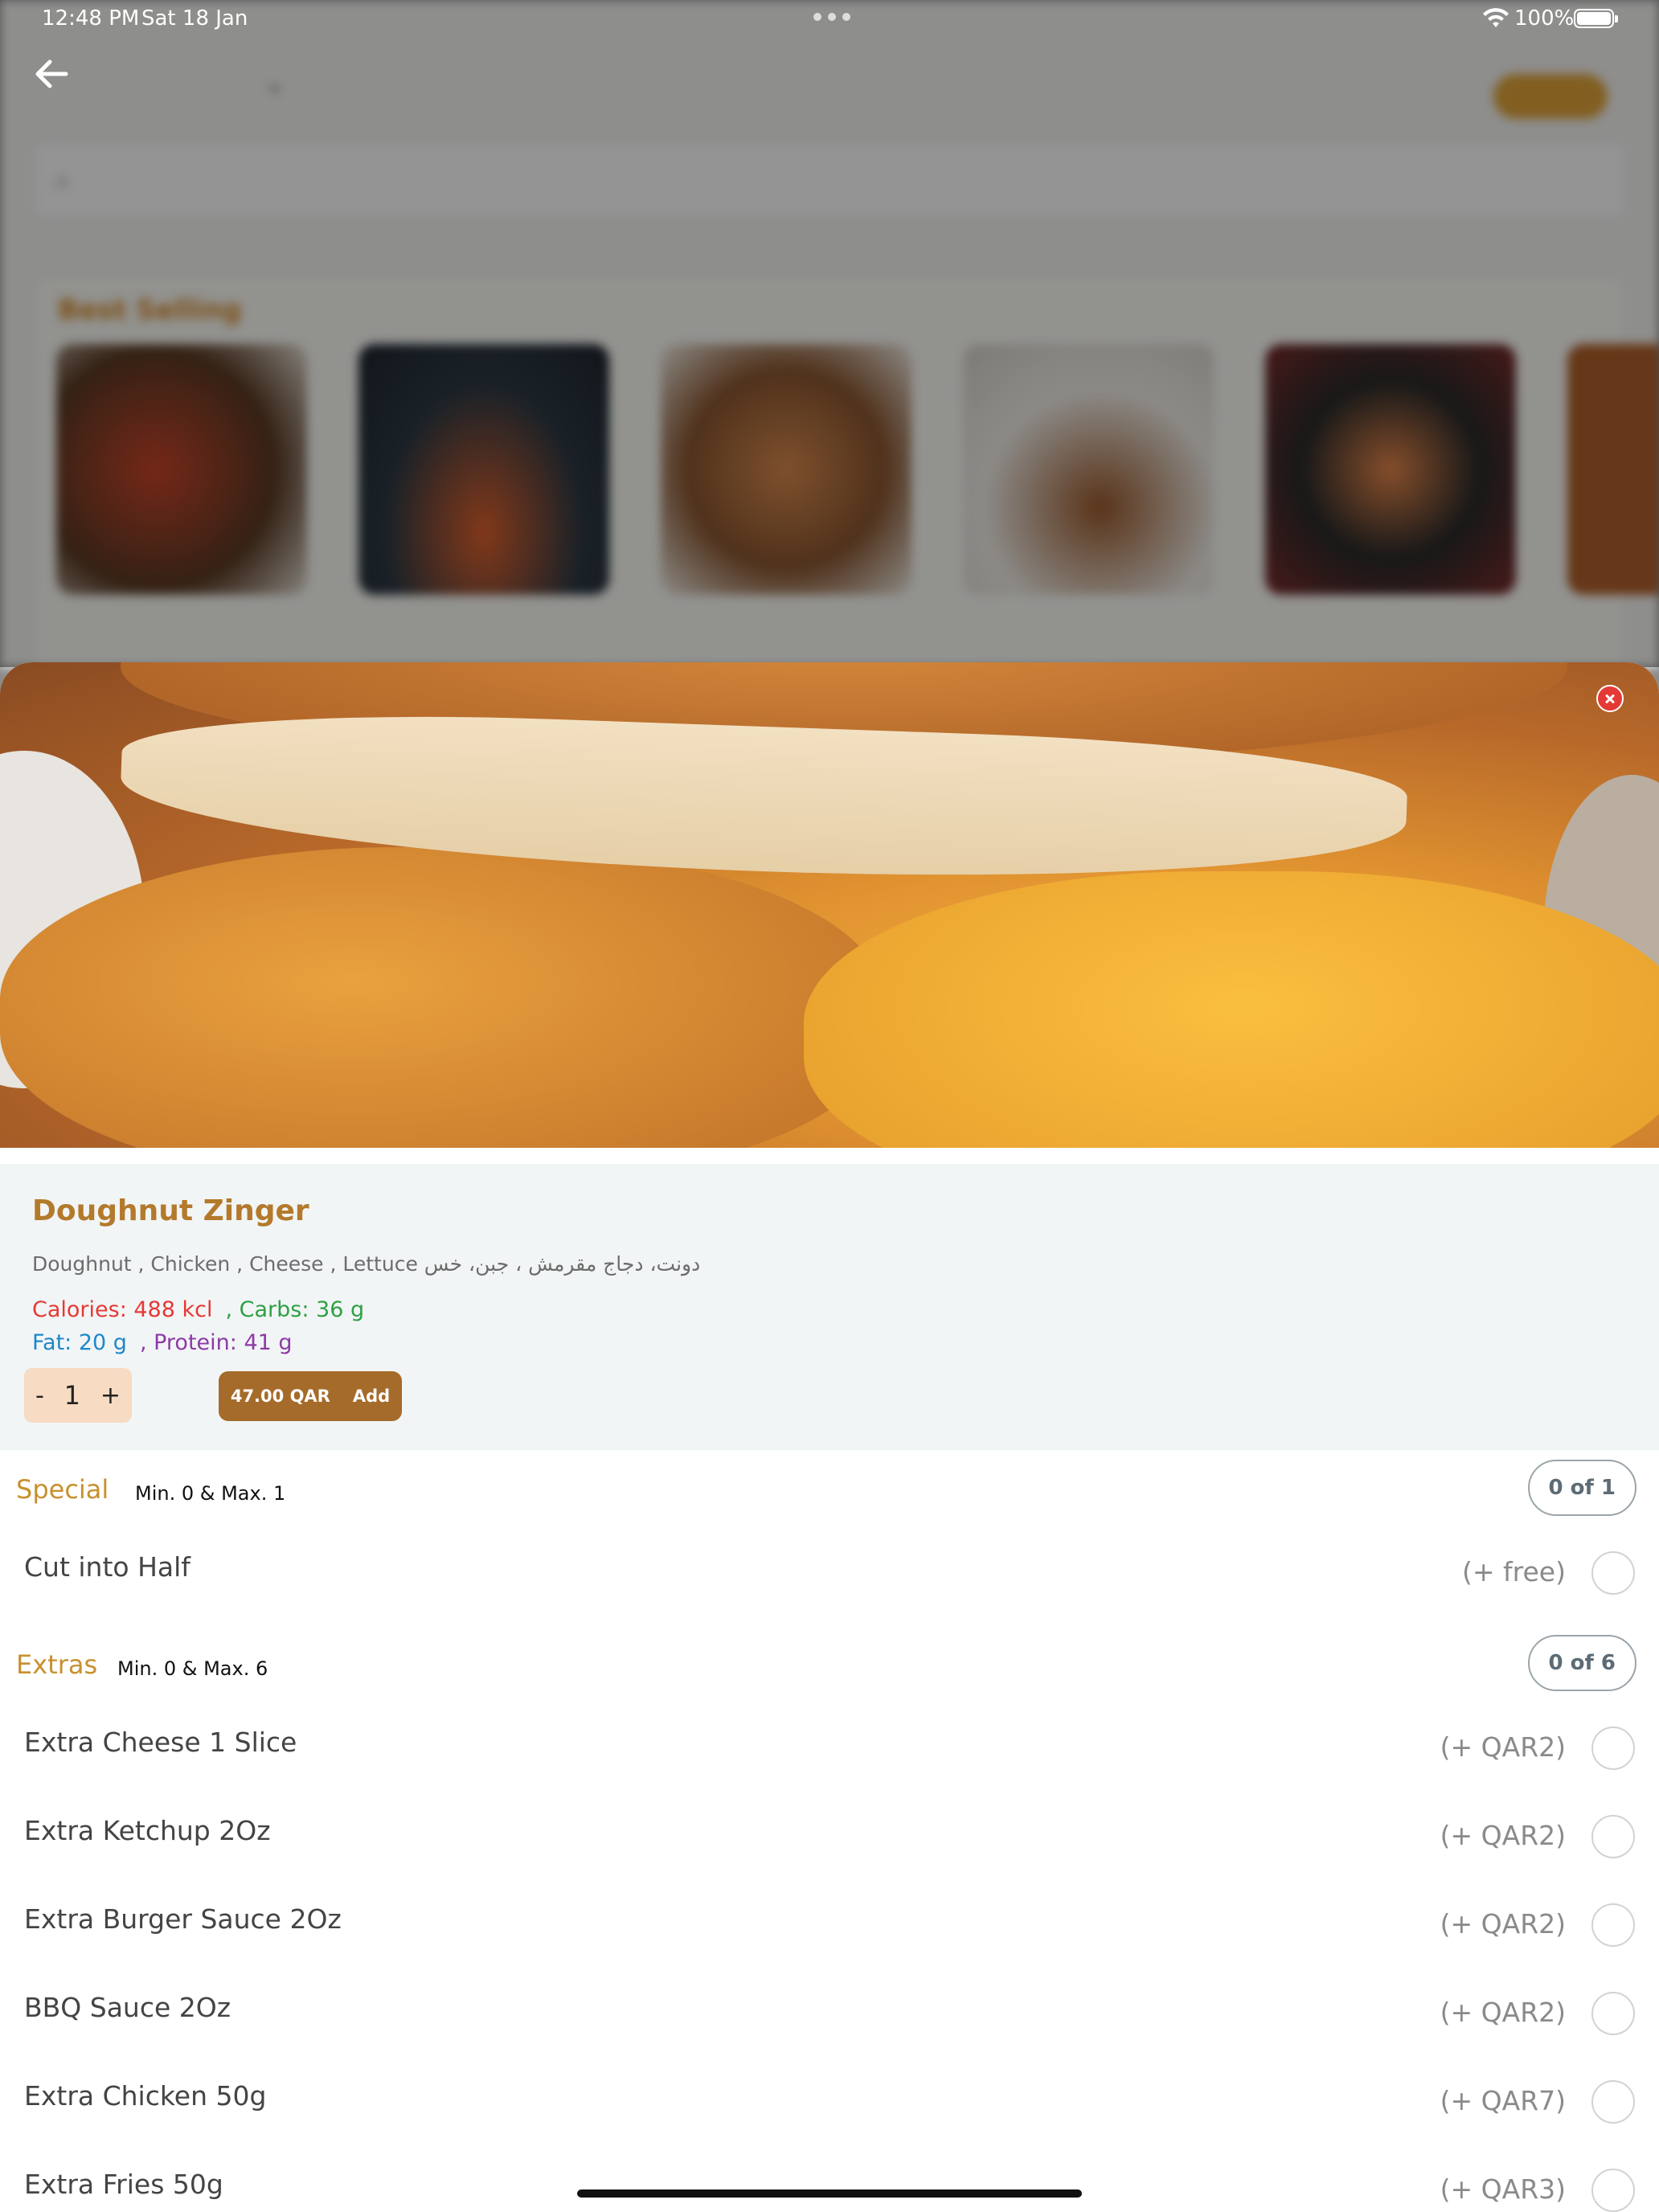 Image resolution: width=1659 pixels, height=2212 pixels. What do you see at coordinates (192, 1668) in the screenshot?
I see `group-rule: Min. 0 & Max. 6` at bounding box center [192, 1668].